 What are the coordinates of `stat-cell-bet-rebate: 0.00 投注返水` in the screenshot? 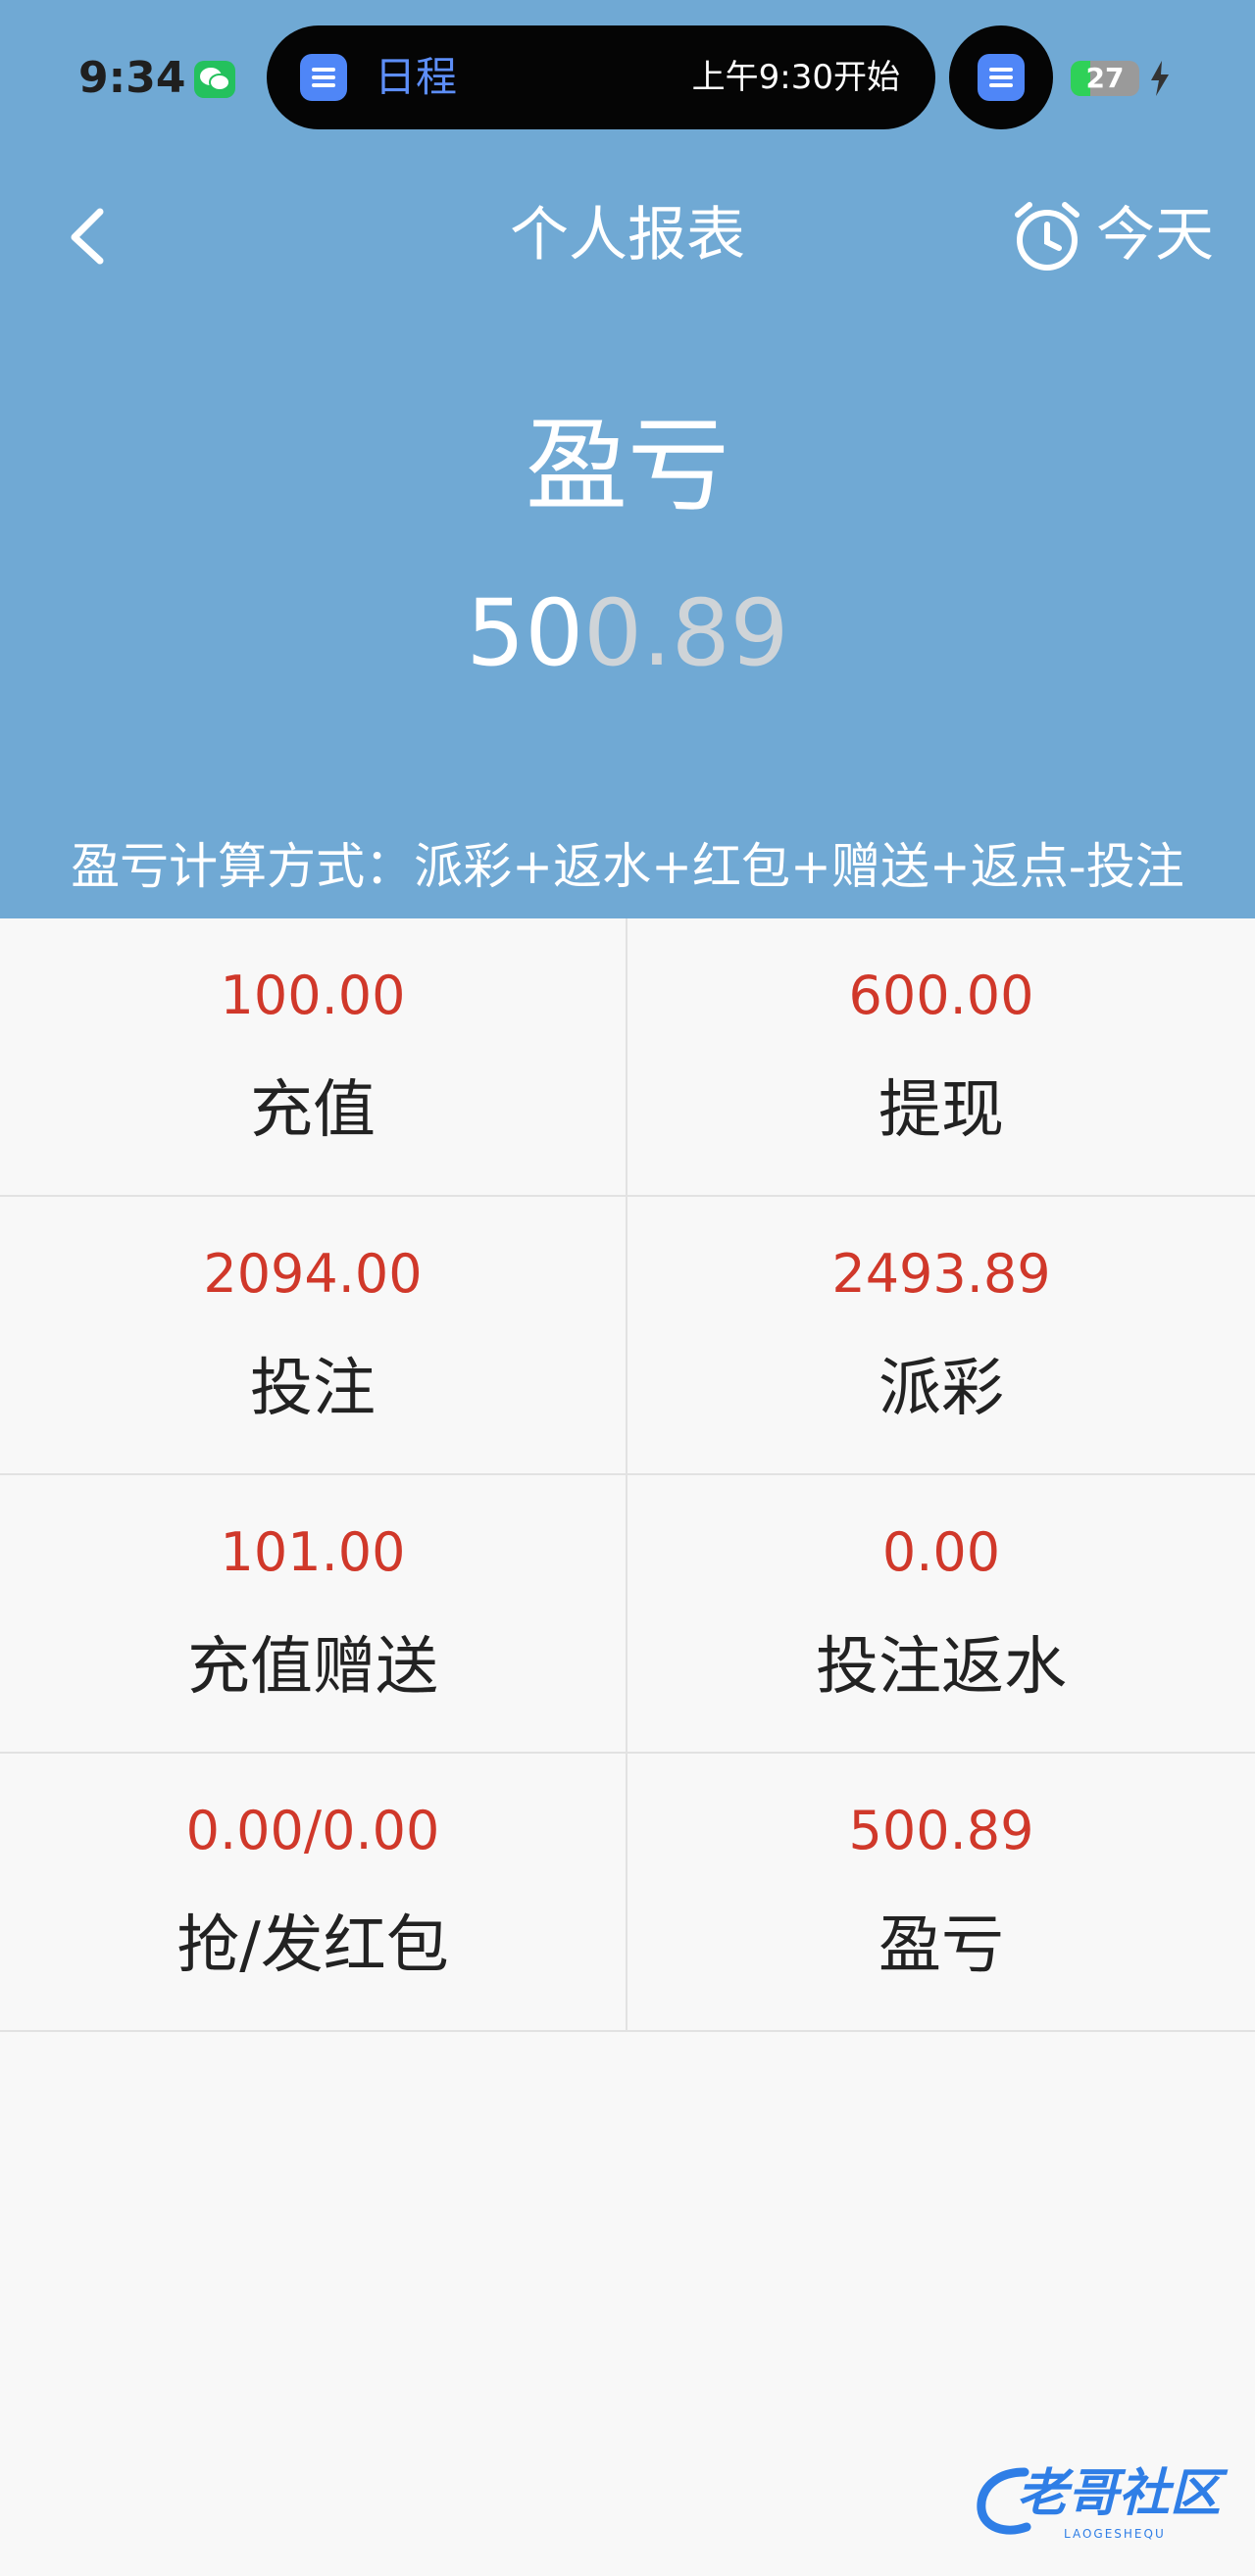 It's located at (941, 1614).